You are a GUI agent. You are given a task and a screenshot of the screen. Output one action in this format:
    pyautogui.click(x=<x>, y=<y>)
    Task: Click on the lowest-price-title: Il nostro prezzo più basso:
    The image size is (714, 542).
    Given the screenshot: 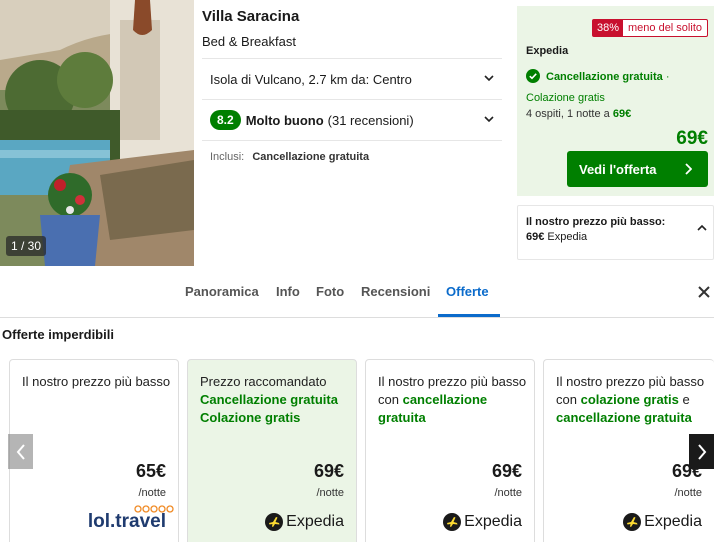 What is the action you would take?
    pyautogui.click(x=596, y=222)
    